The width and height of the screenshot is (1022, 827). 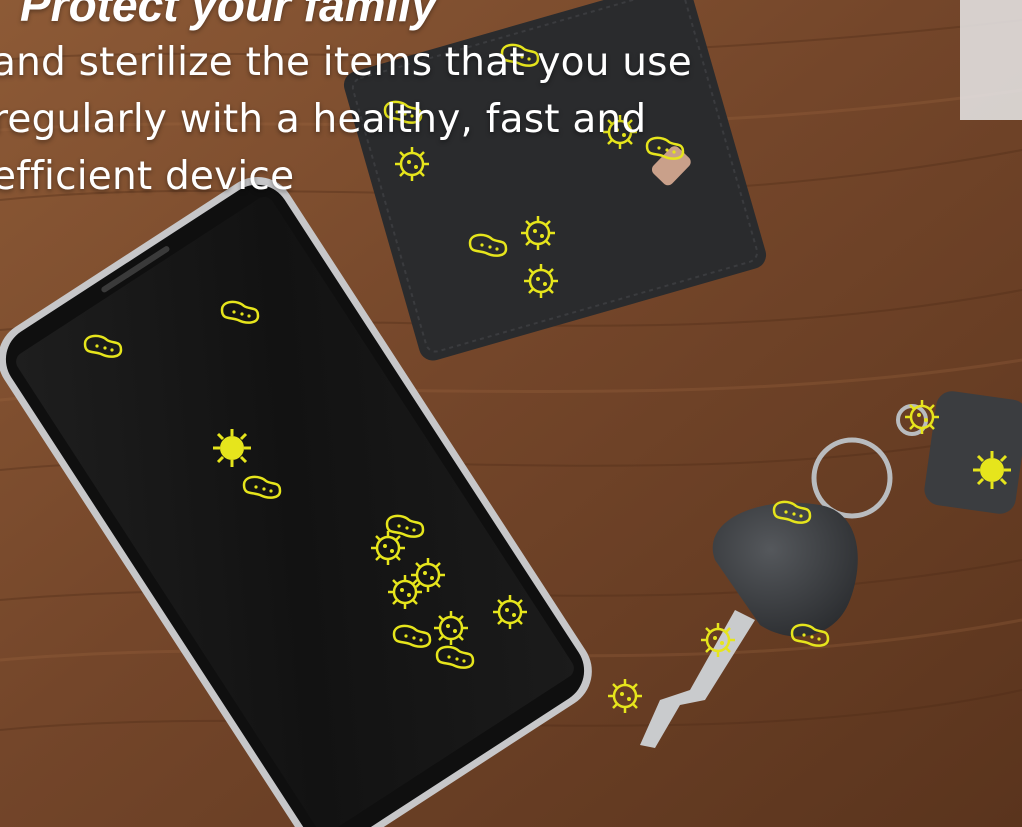 What do you see at coordinates (228, 15) in the screenshot?
I see `headline: Protect your family` at bounding box center [228, 15].